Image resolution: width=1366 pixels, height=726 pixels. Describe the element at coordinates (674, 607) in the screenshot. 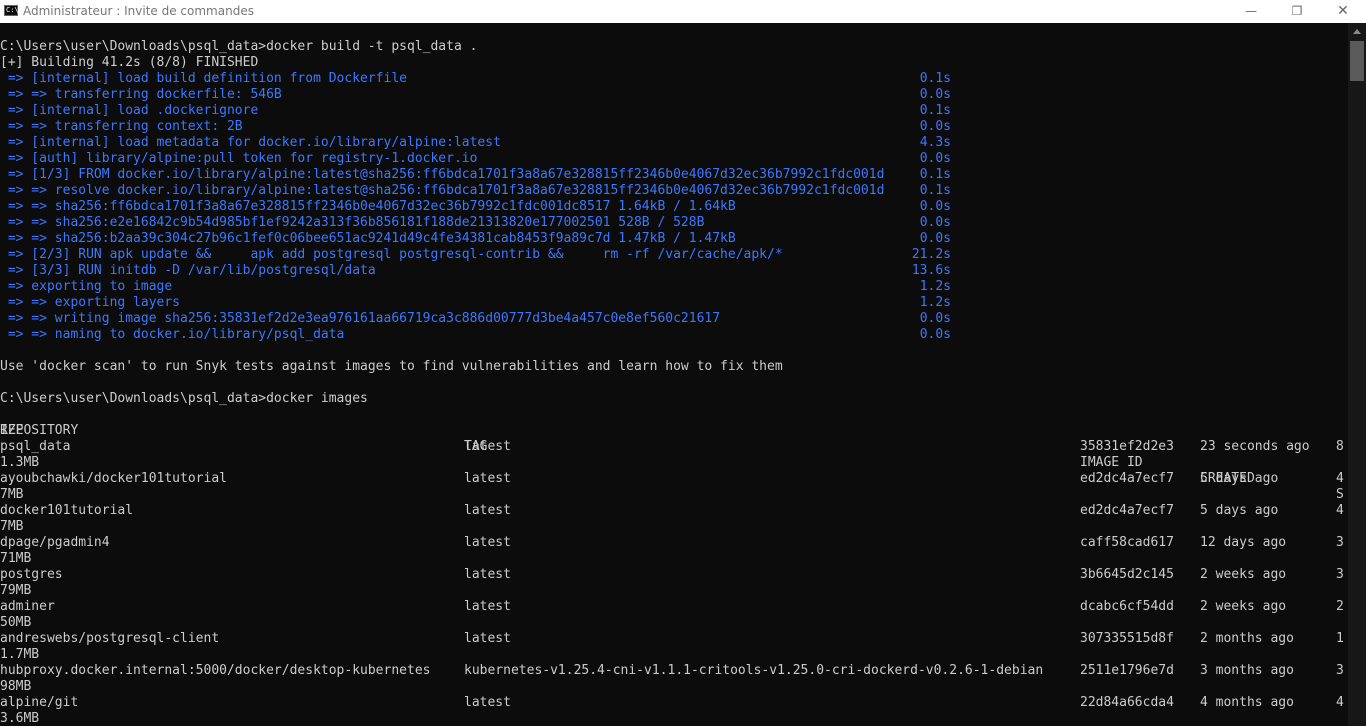

I see `table-row: adminer latest dcabc6cf54dd 2 weeks ago 2` at that location.